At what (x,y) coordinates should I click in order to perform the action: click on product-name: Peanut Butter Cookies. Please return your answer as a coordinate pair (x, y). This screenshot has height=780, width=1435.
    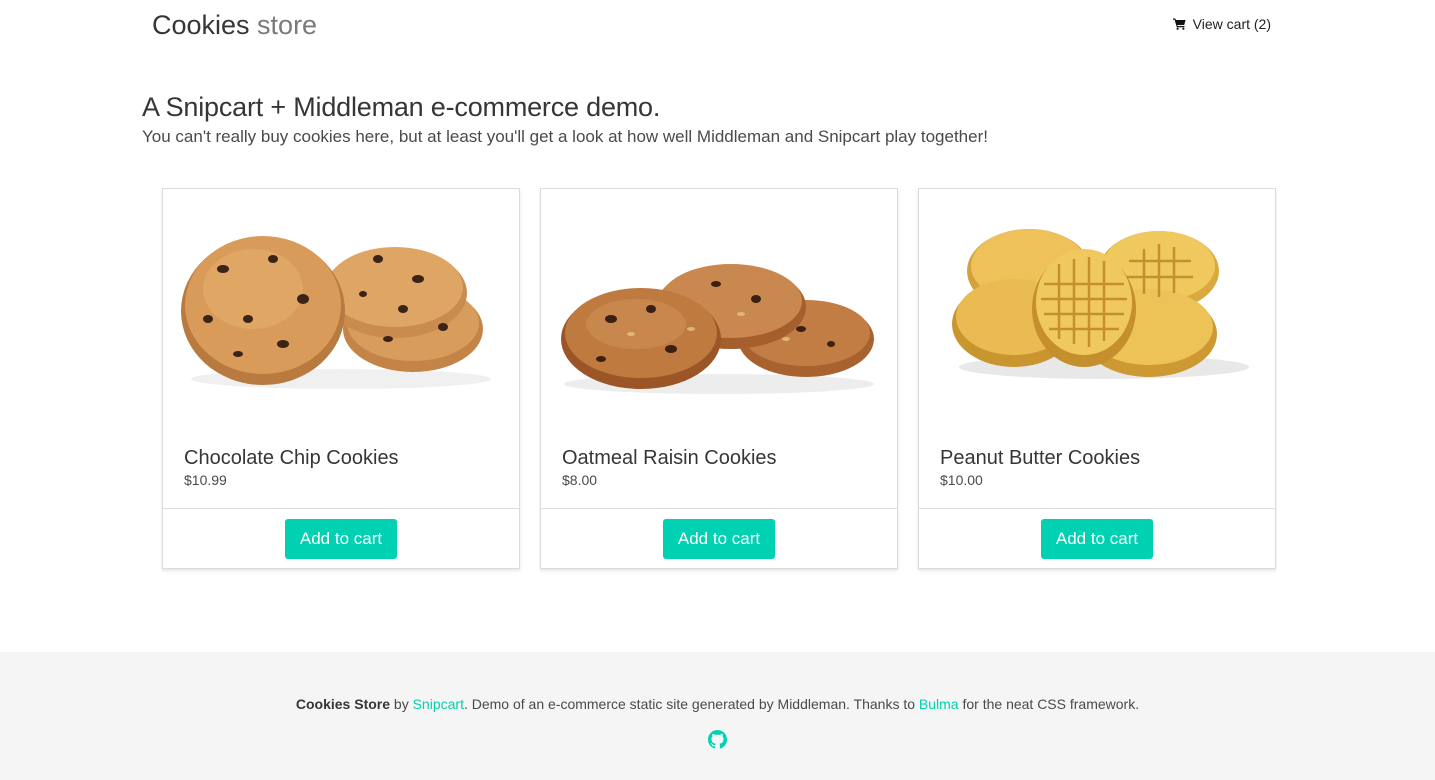
    Looking at the image, I should click on (1040, 458).